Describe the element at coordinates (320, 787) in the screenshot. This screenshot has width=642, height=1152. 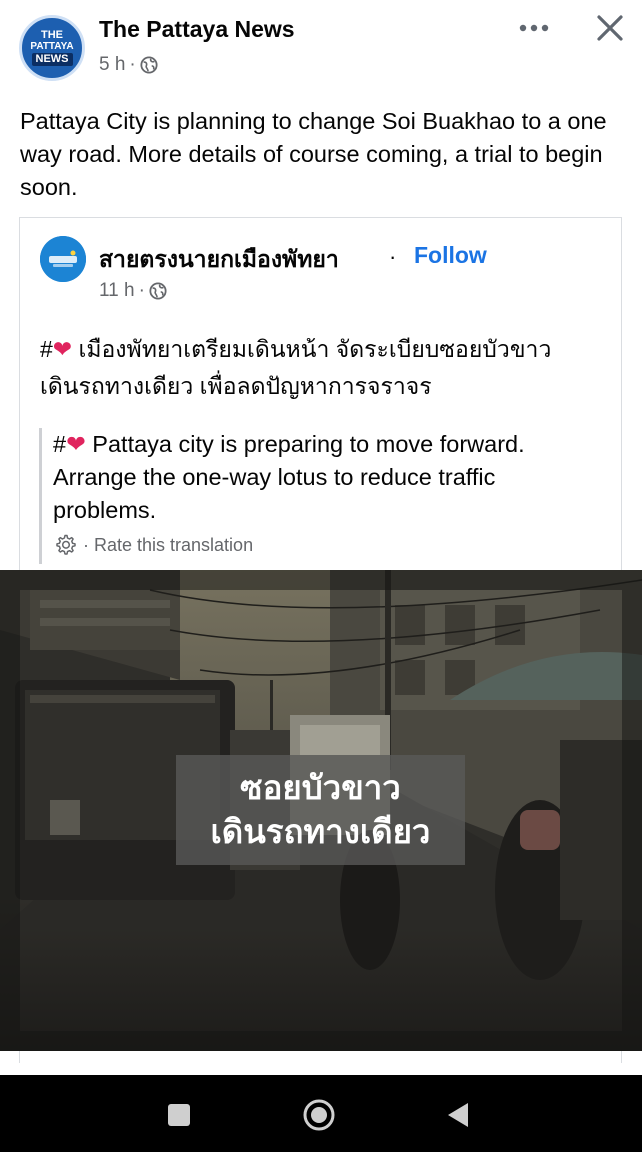
I see `caption-line-1: ซอยบัวขาว` at that location.